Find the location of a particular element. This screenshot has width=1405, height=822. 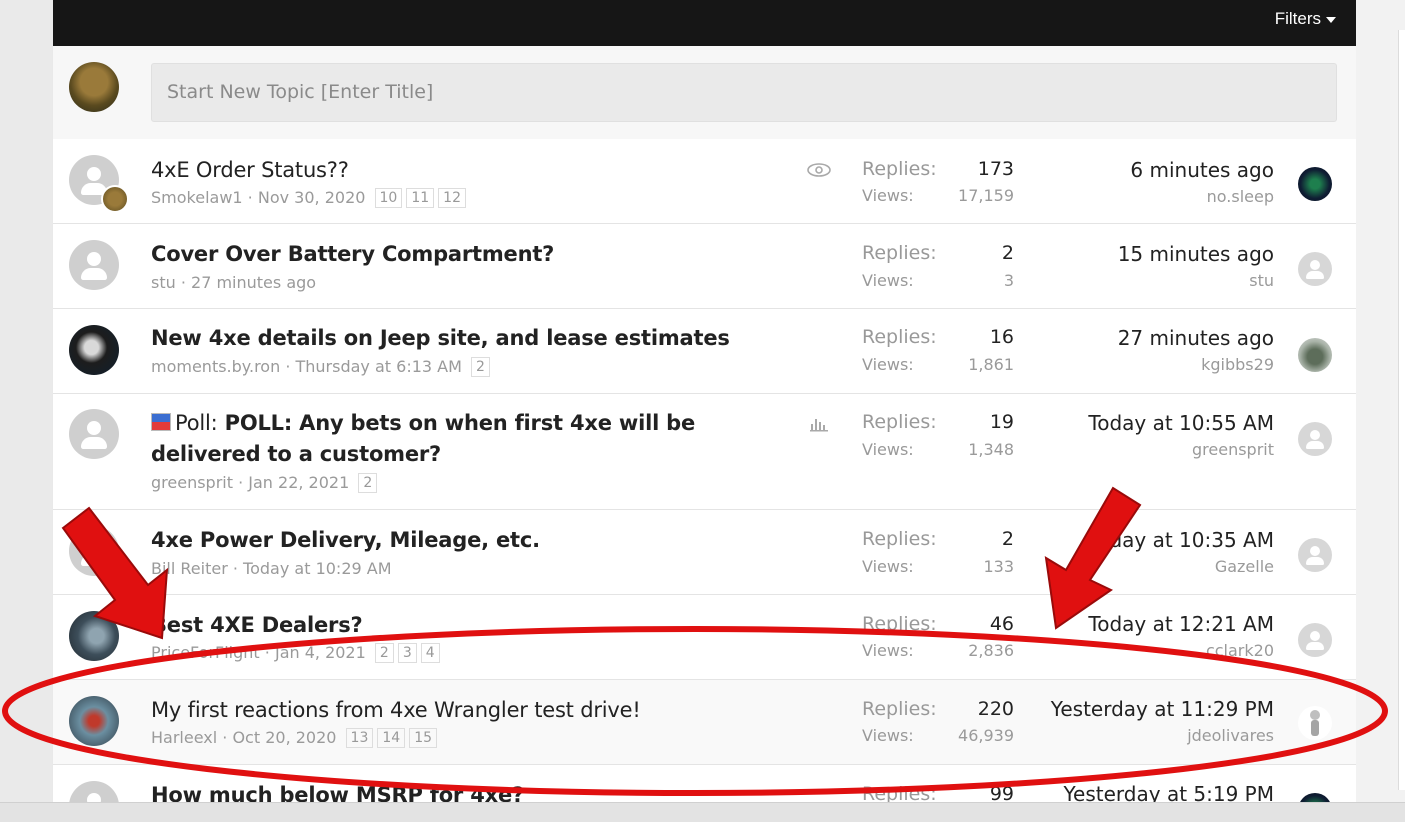

page-link: 14 is located at coordinates (391, 738).